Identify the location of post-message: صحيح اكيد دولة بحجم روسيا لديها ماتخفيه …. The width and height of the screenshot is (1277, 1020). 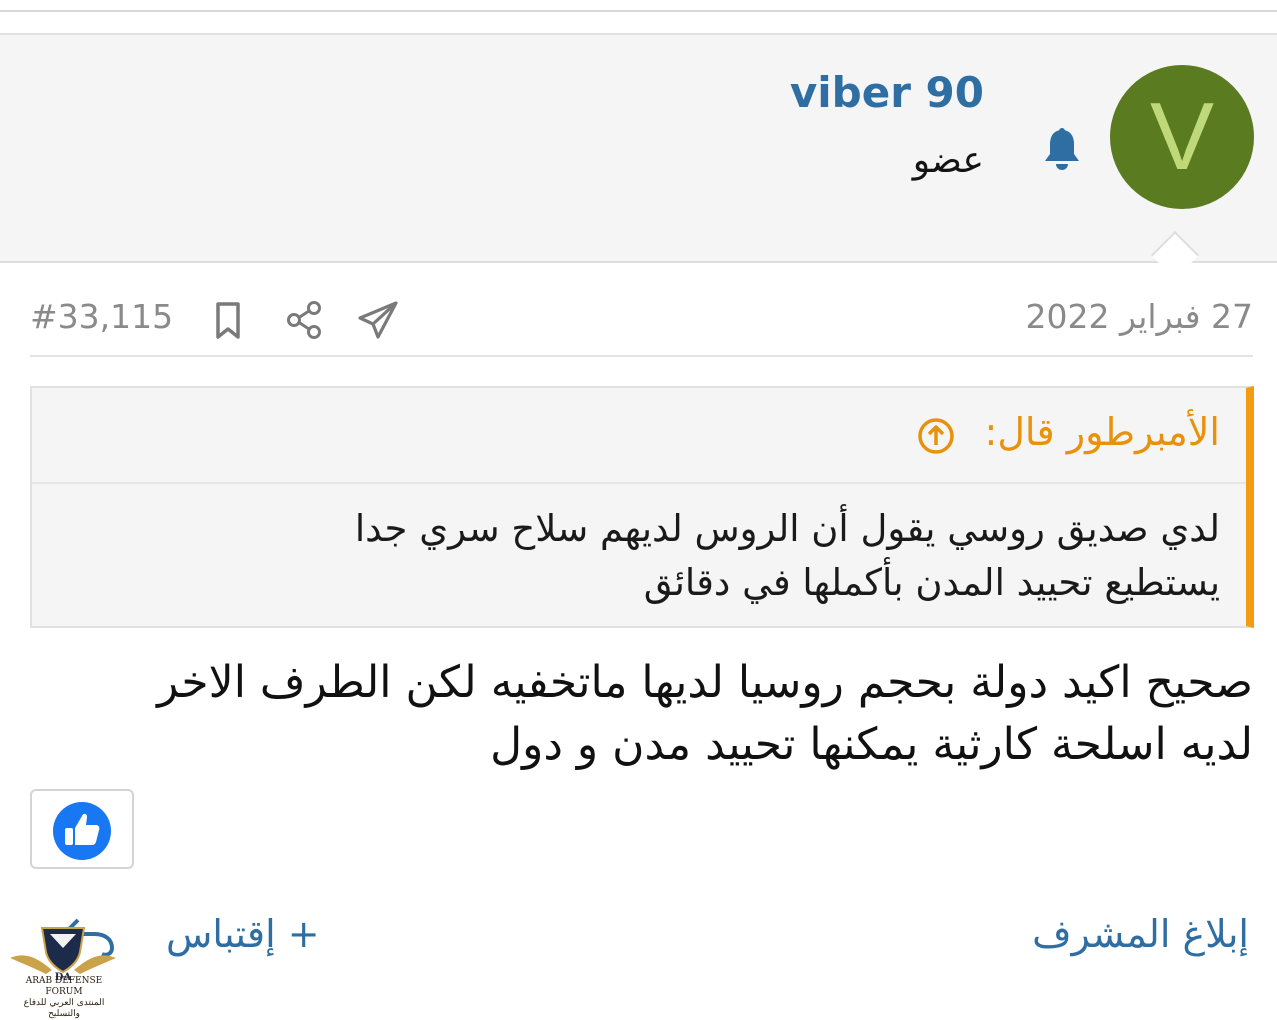
(663, 714).